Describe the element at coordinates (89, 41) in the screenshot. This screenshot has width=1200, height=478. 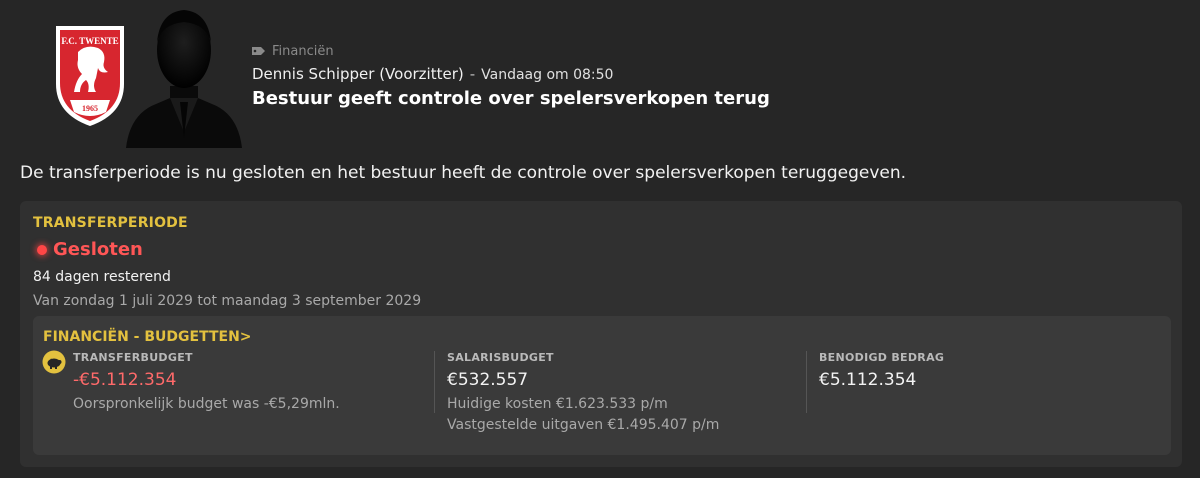
I see `crest-top-text: F.C. TWENTE` at that location.